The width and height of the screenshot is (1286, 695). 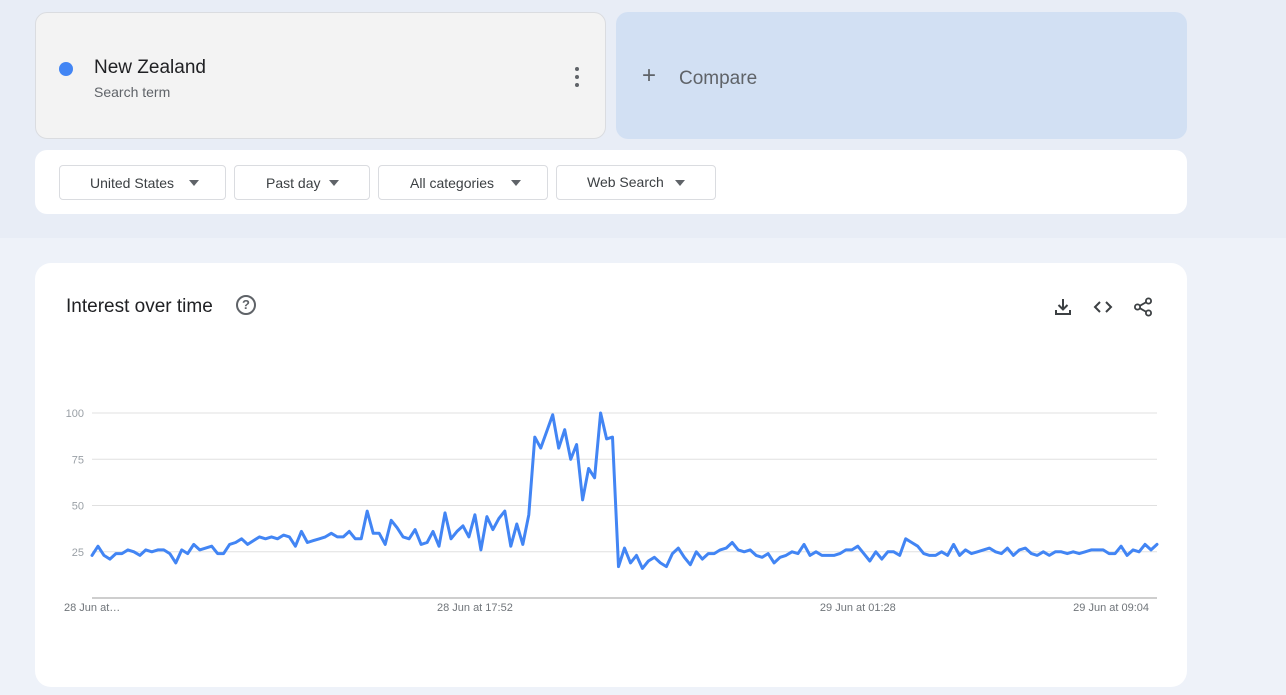 I want to click on y-tick-label: 50, so click(x=78, y=507).